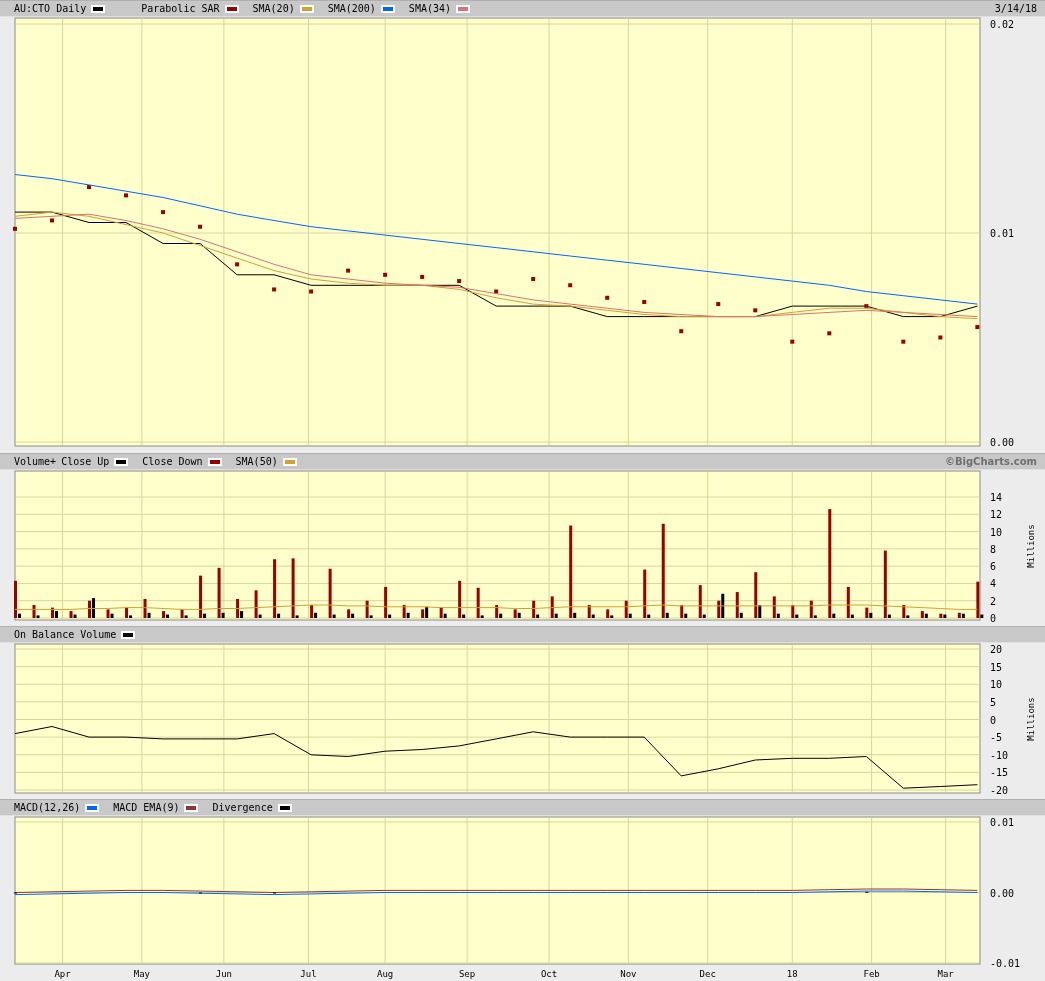  What do you see at coordinates (999, 790) in the screenshot?
I see `y-axis-label: -20` at bounding box center [999, 790].